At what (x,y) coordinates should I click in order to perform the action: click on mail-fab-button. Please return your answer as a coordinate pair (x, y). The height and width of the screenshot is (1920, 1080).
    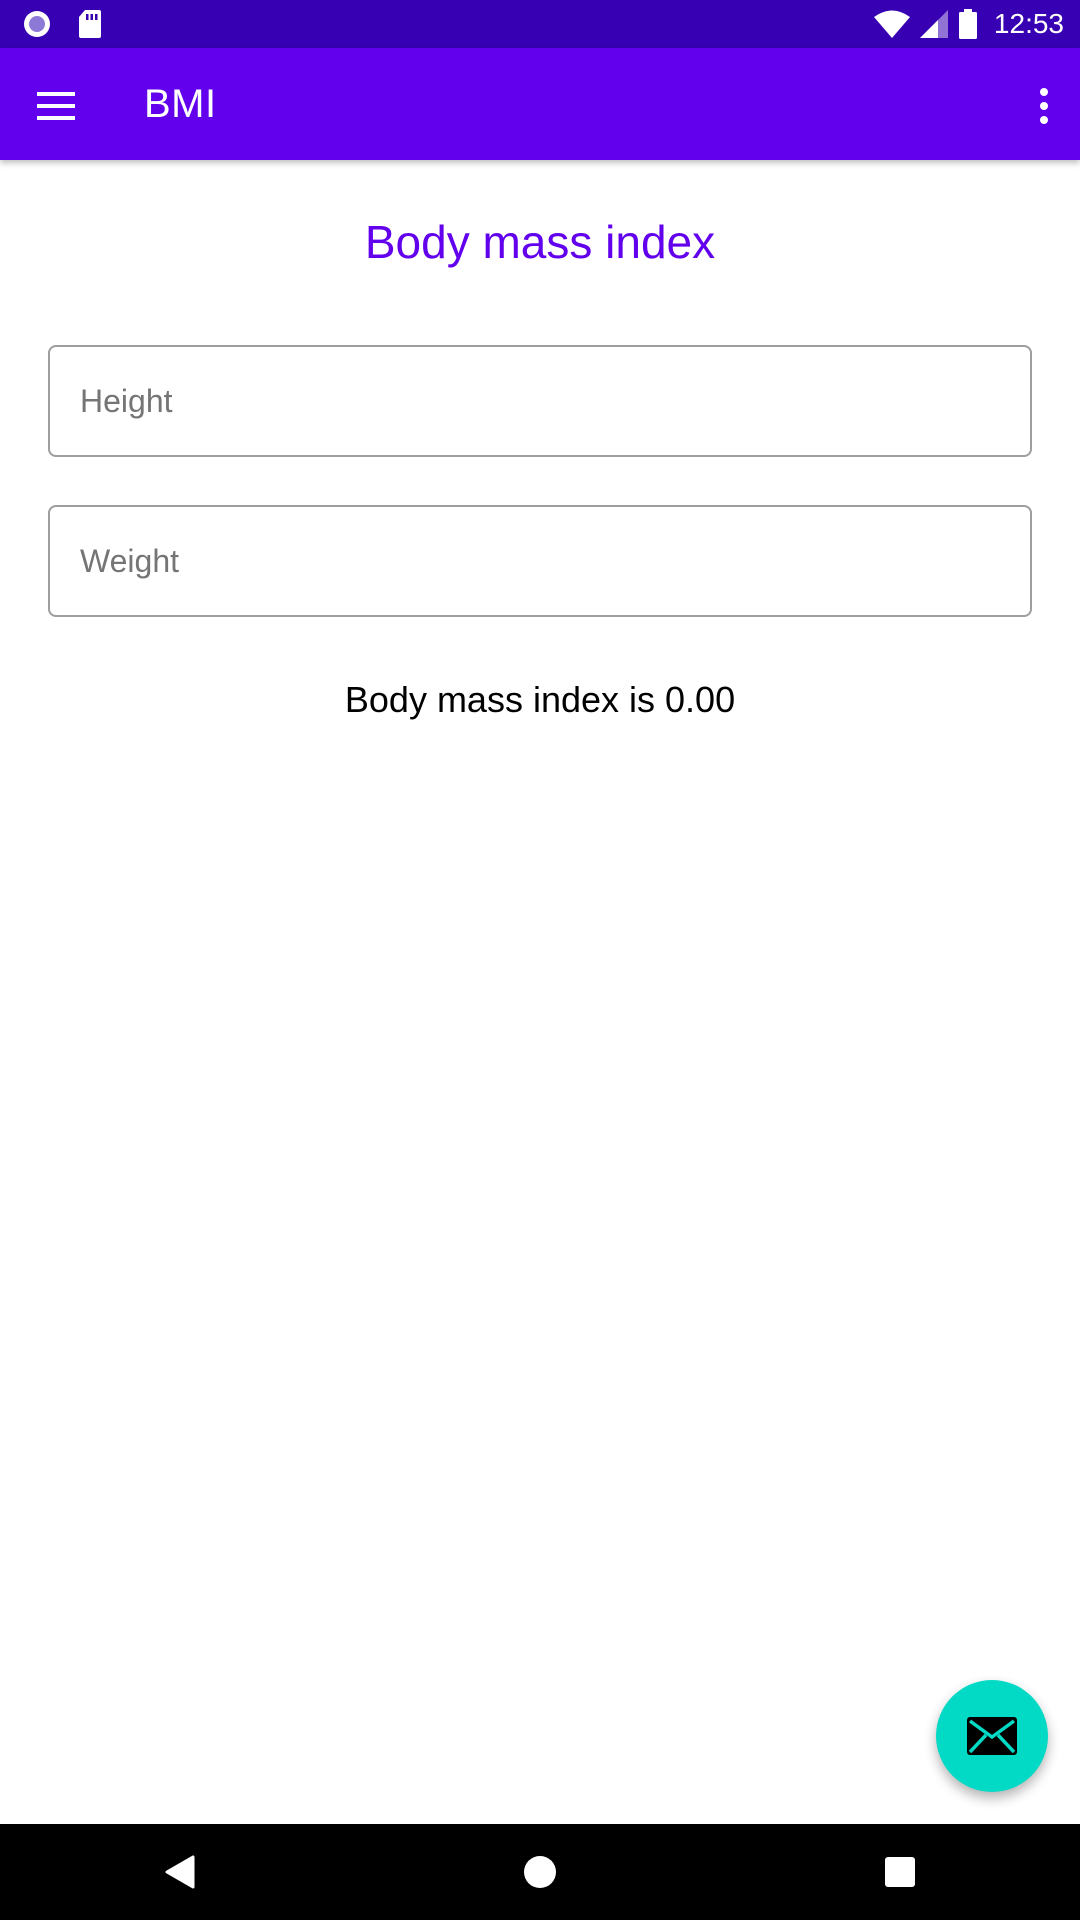
    Looking at the image, I should click on (992, 1736).